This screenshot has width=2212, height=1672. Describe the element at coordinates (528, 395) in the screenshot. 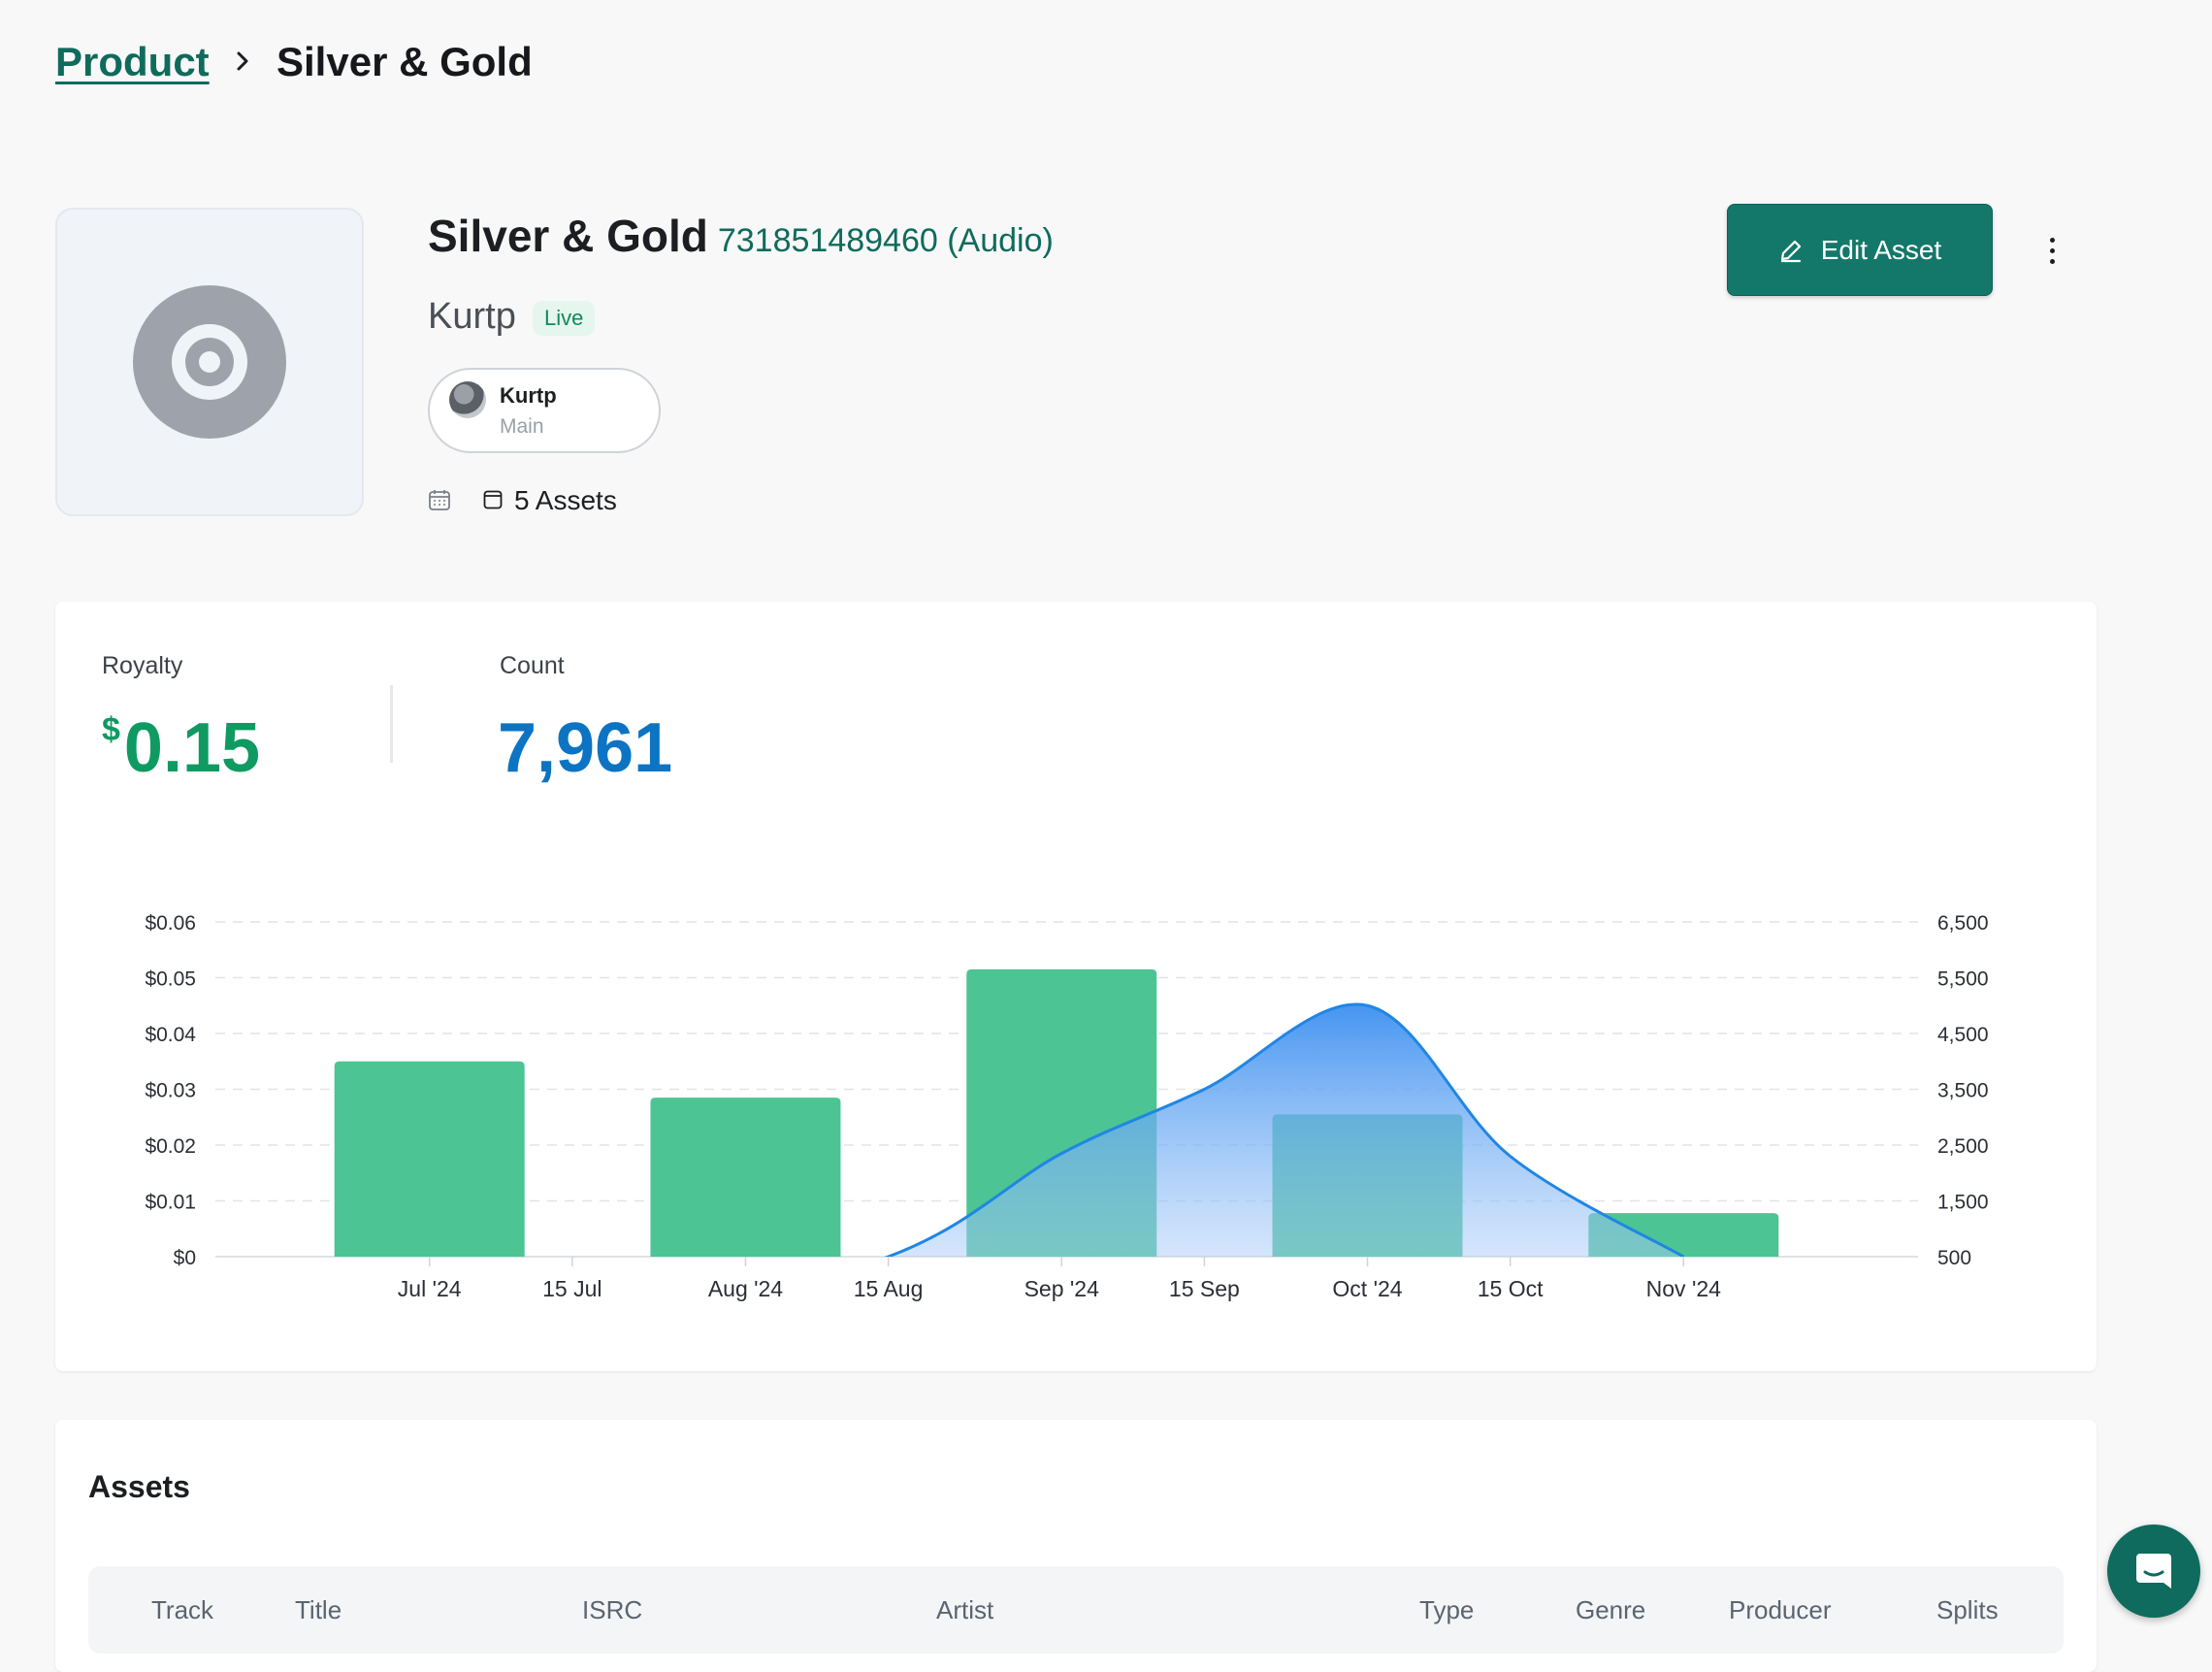

I see `artist-chip-name: Kurtp` at that location.